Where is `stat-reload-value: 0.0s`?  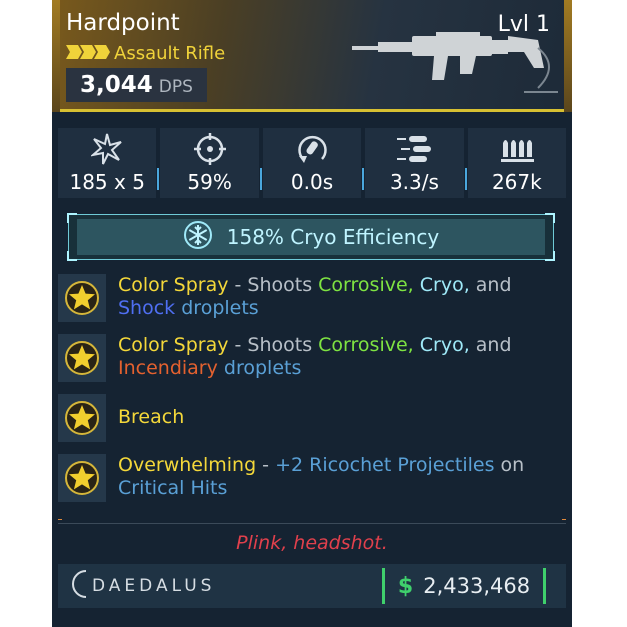 stat-reload-value: 0.0s is located at coordinates (312, 182).